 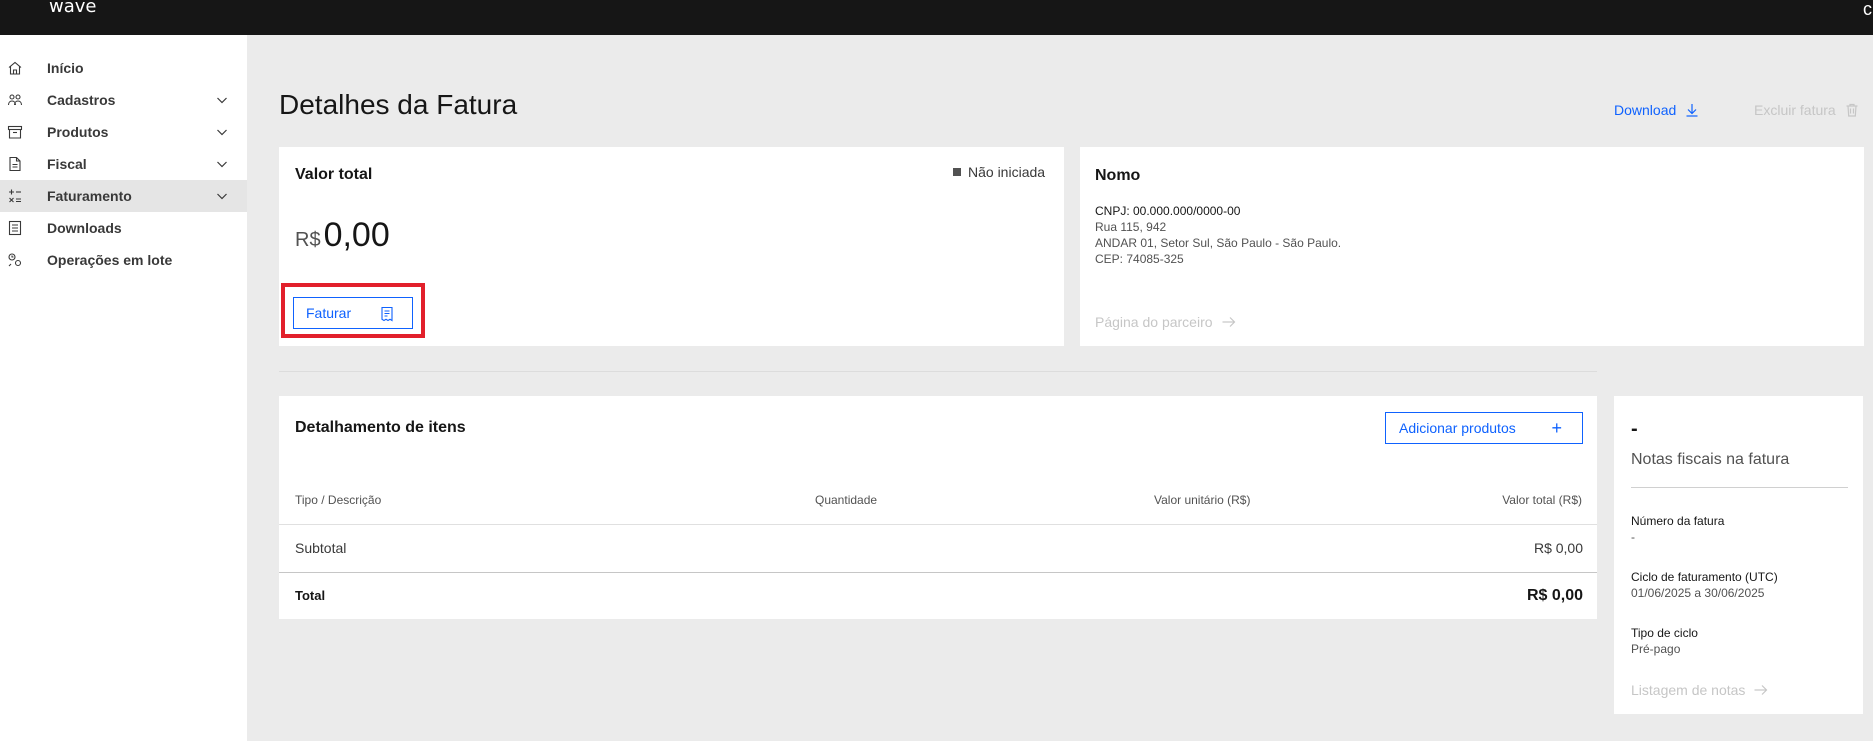 I want to click on delete-invoice-button: Excluir fatura, so click(x=1807, y=110).